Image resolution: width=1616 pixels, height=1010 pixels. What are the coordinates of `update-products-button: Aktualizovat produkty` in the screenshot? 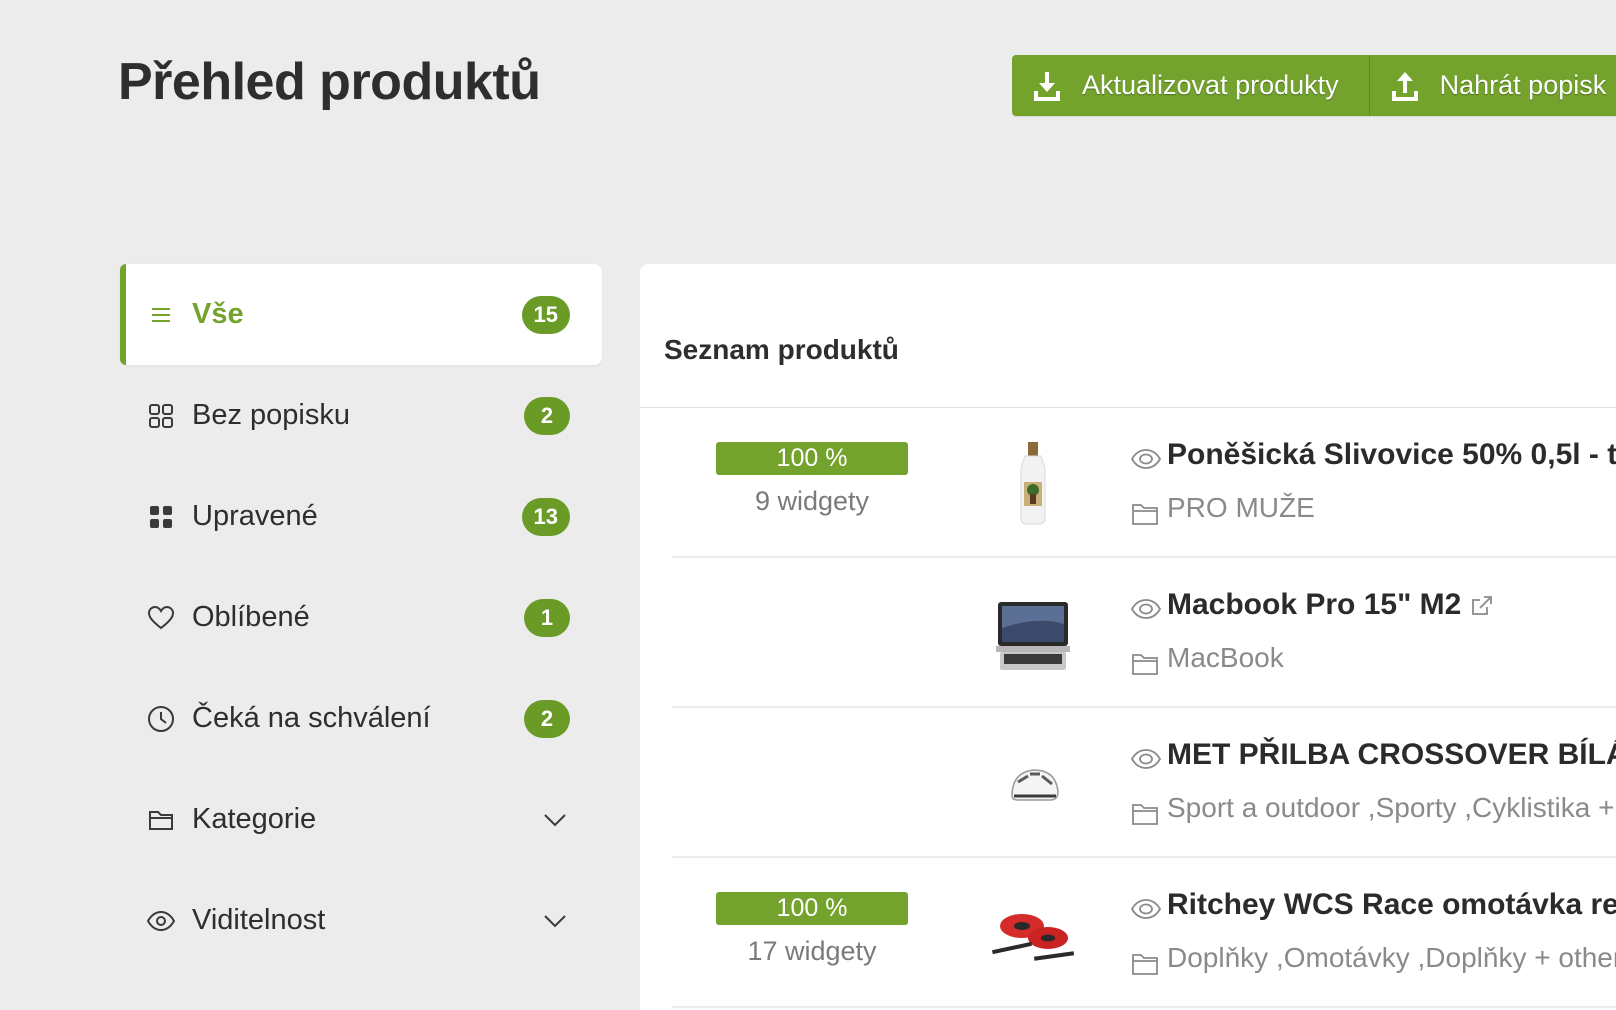 It's located at (1191, 85).